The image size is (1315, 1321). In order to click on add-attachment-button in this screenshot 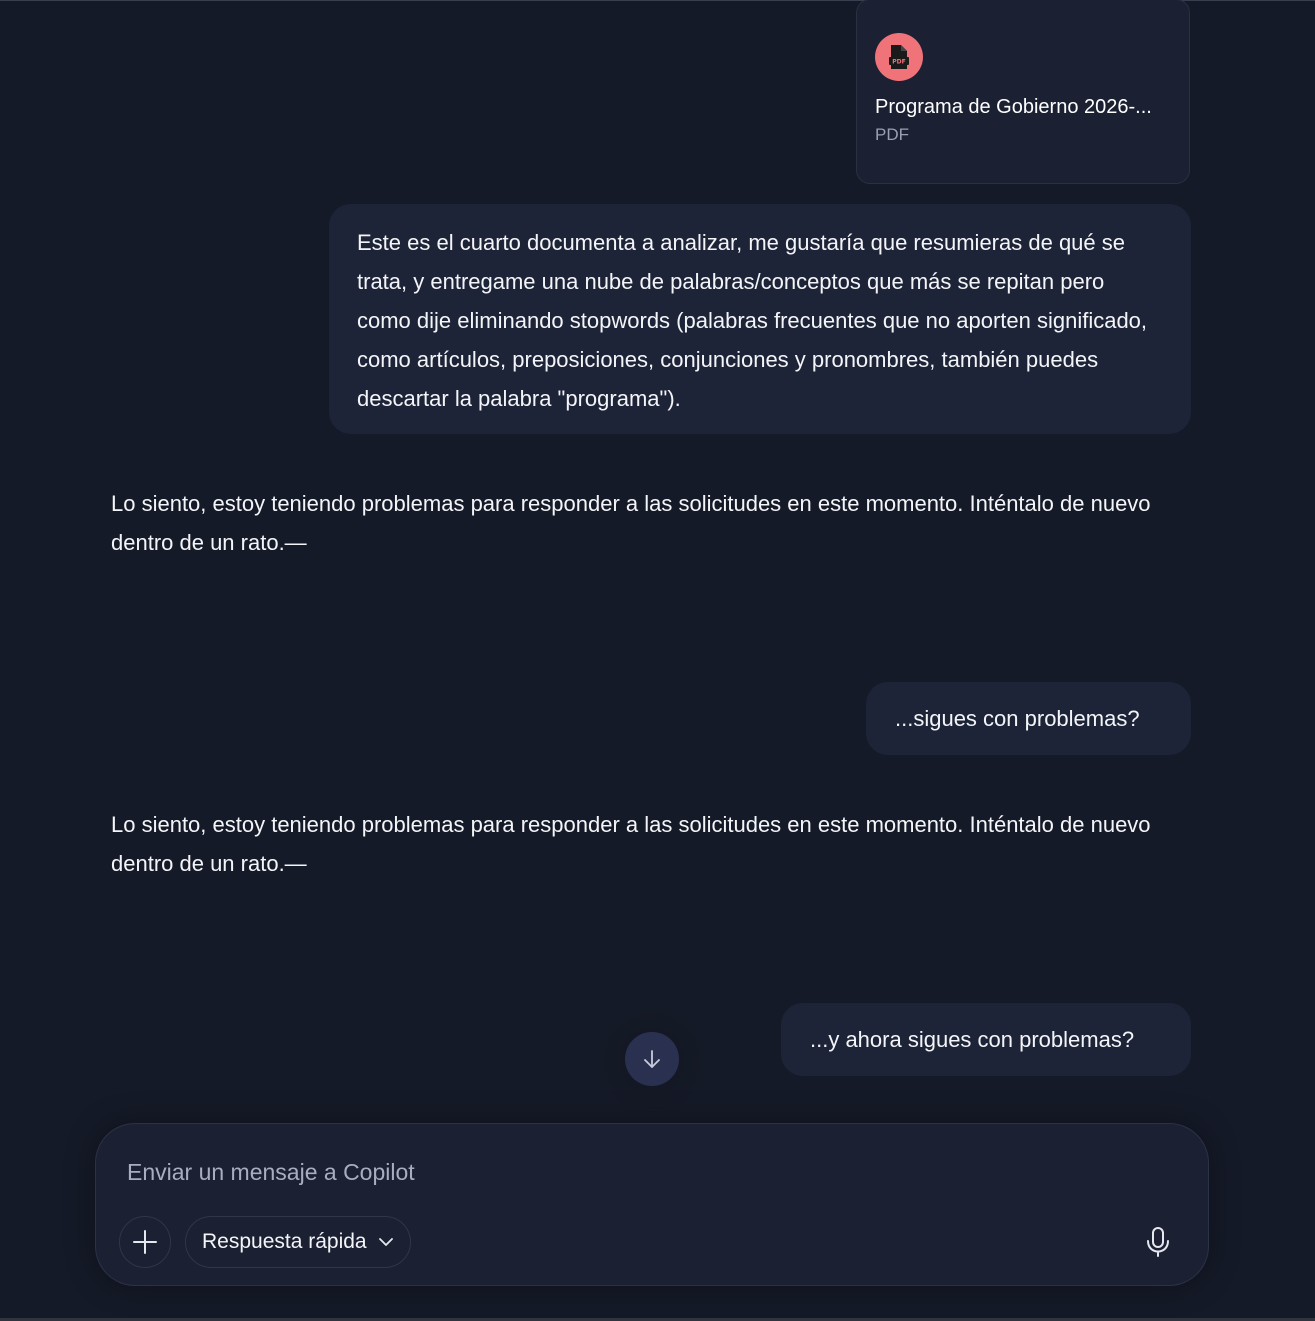, I will do `click(145, 1242)`.